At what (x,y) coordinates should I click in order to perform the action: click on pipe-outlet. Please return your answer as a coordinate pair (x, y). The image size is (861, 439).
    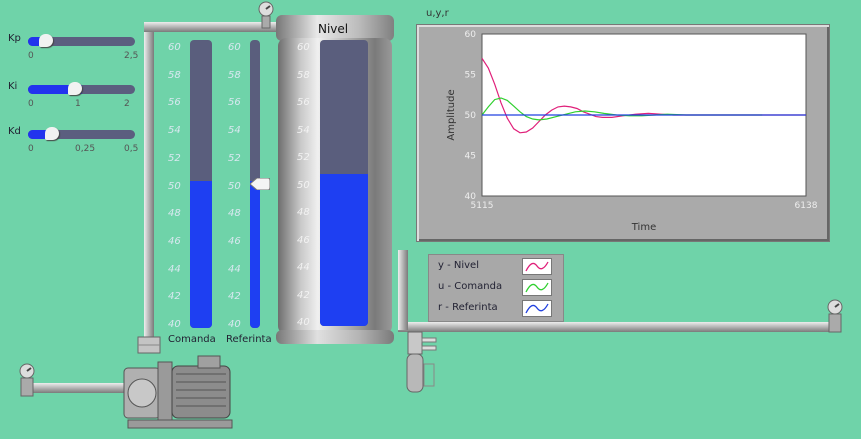
    Looking at the image, I should click on (618, 327).